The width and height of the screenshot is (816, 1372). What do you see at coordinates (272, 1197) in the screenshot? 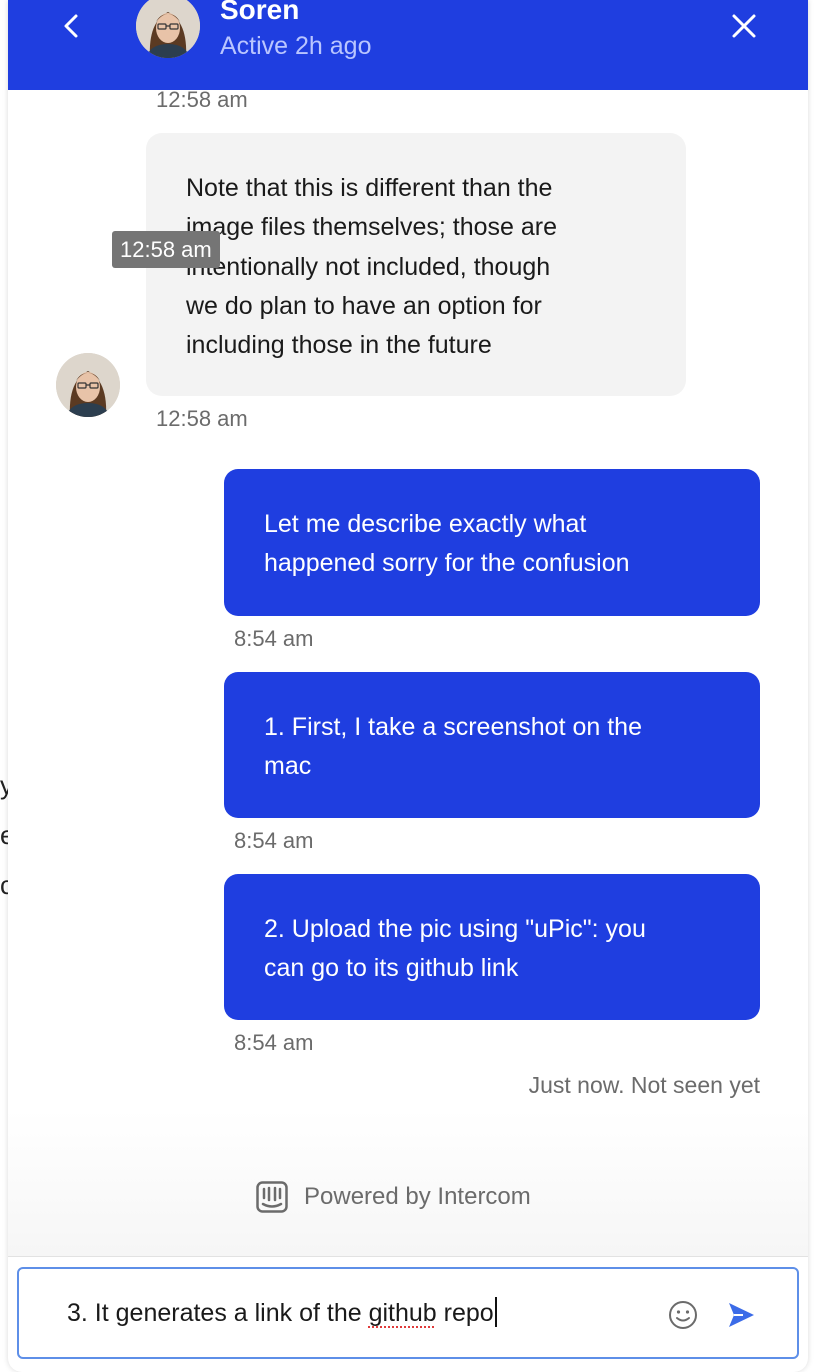
I see `intercom-logo-icon` at bounding box center [272, 1197].